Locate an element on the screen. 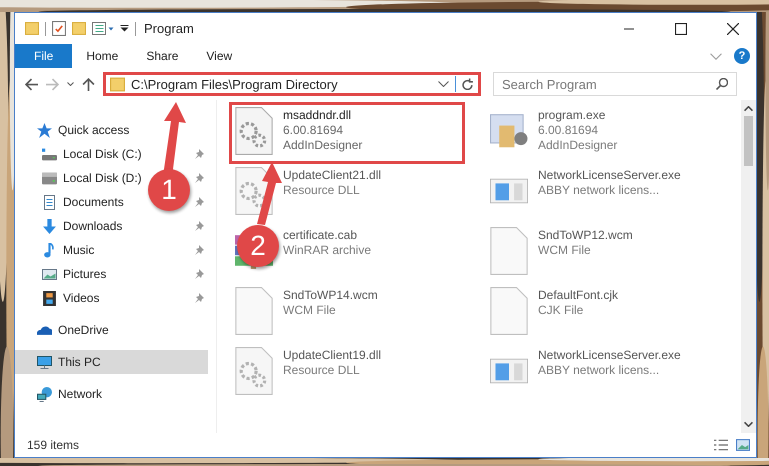 This screenshot has height=466, width=769. file-detail: CJK File is located at coordinates (561, 310).